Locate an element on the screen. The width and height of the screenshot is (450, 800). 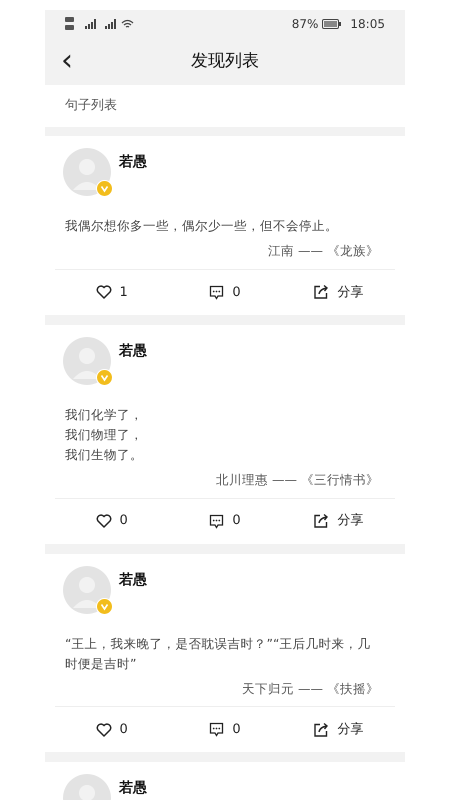
like-button: 1 is located at coordinates (112, 292).